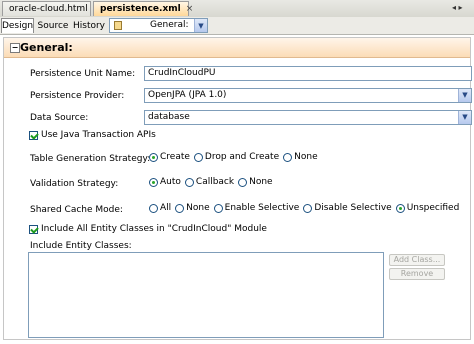 Image resolution: width=474 pixels, height=344 pixels. I want to click on radio-create: Create, so click(169, 157).